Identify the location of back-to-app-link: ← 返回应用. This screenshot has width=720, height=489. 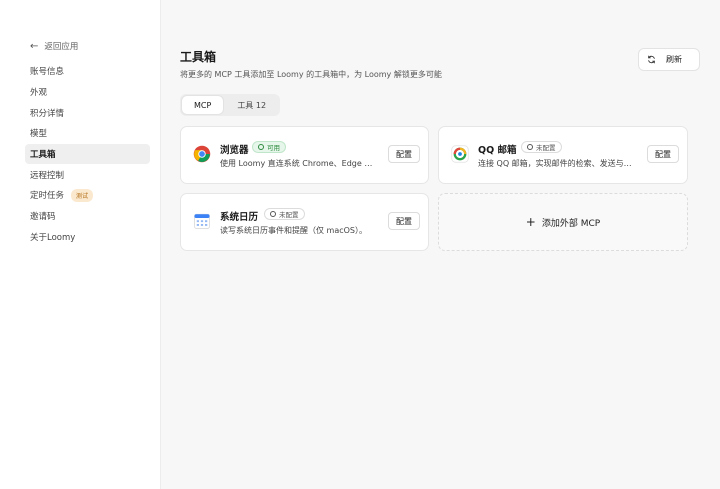
(54, 46).